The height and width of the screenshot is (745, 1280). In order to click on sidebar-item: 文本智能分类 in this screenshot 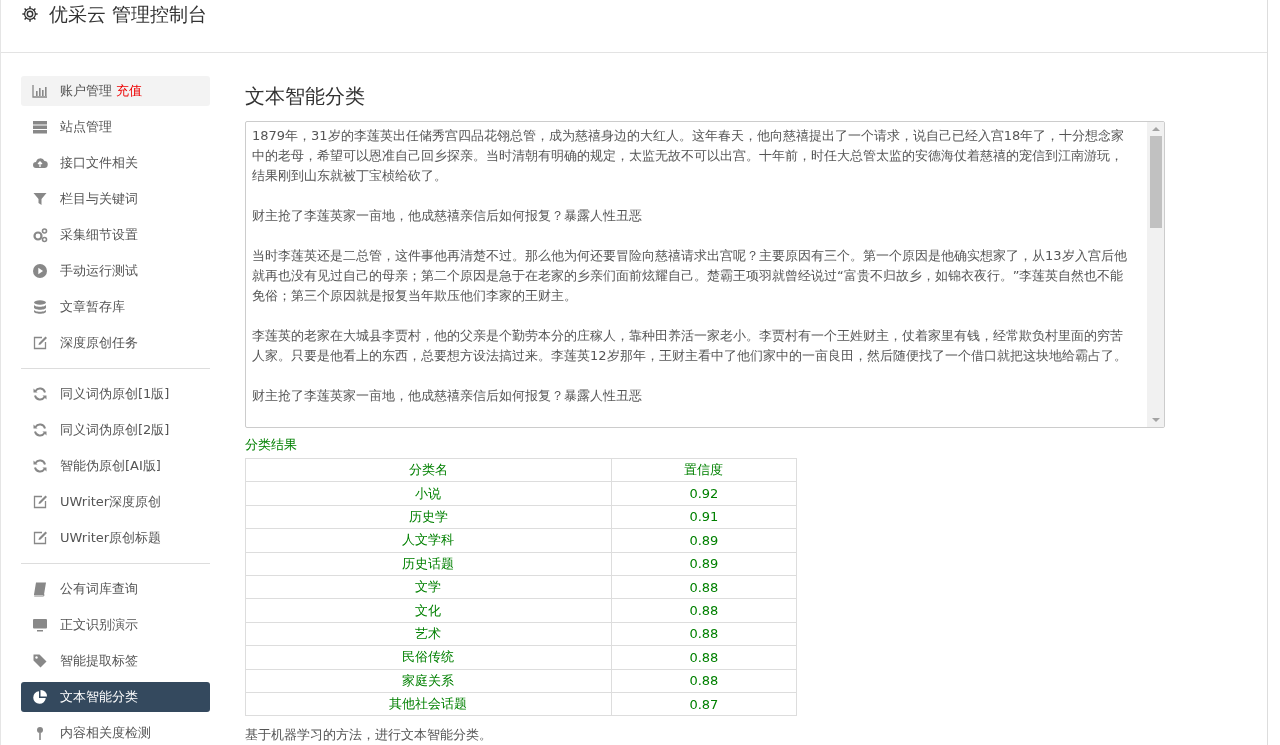, I will do `click(115, 697)`.